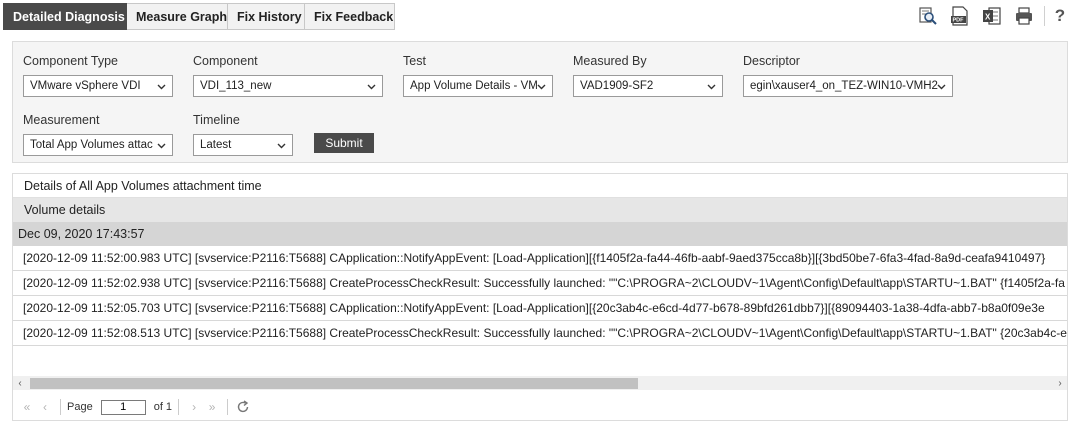  What do you see at coordinates (959, 21) in the screenshot?
I see `svg-text: PDF` at bounding box center [959, 21].